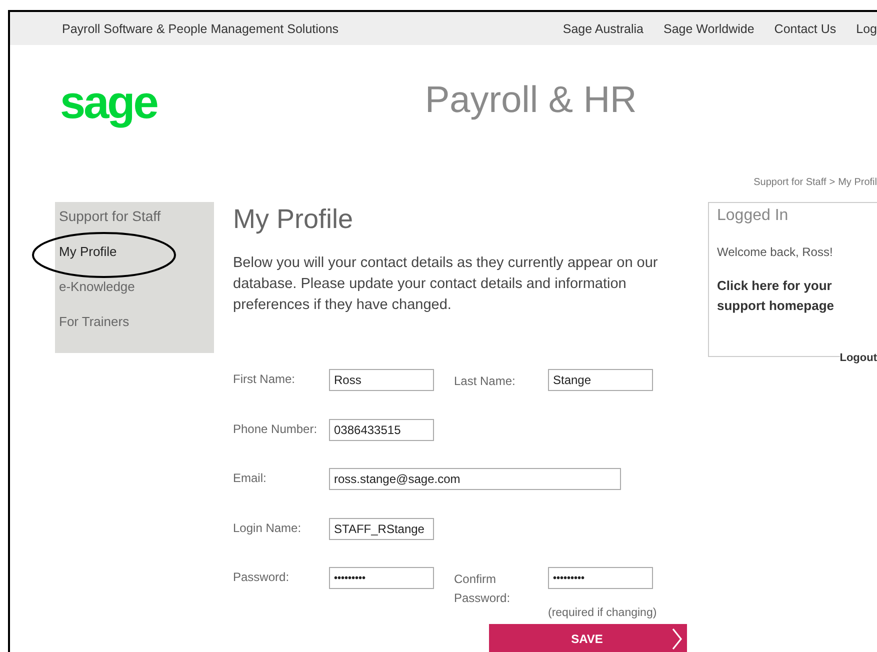  I want to click on panel-title: Logged In, so click(752, 216).